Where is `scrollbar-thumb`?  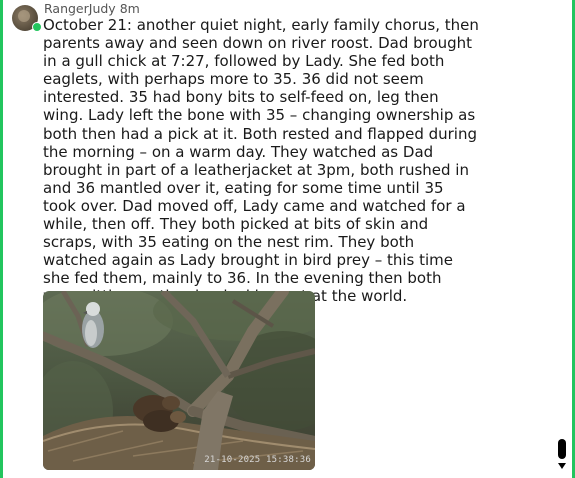 scrollbar-thumb is located at coordinates (562, 449).